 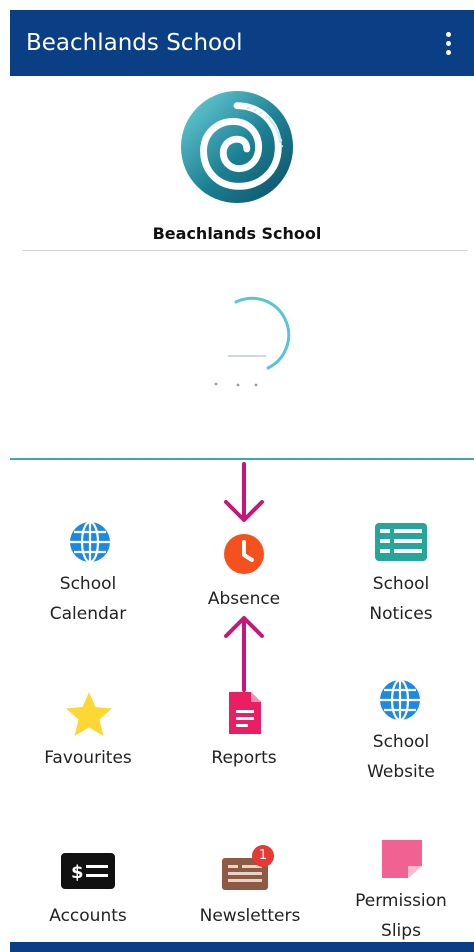 I want to click on dollar-card-icon: $, so click(x=88, y=871).